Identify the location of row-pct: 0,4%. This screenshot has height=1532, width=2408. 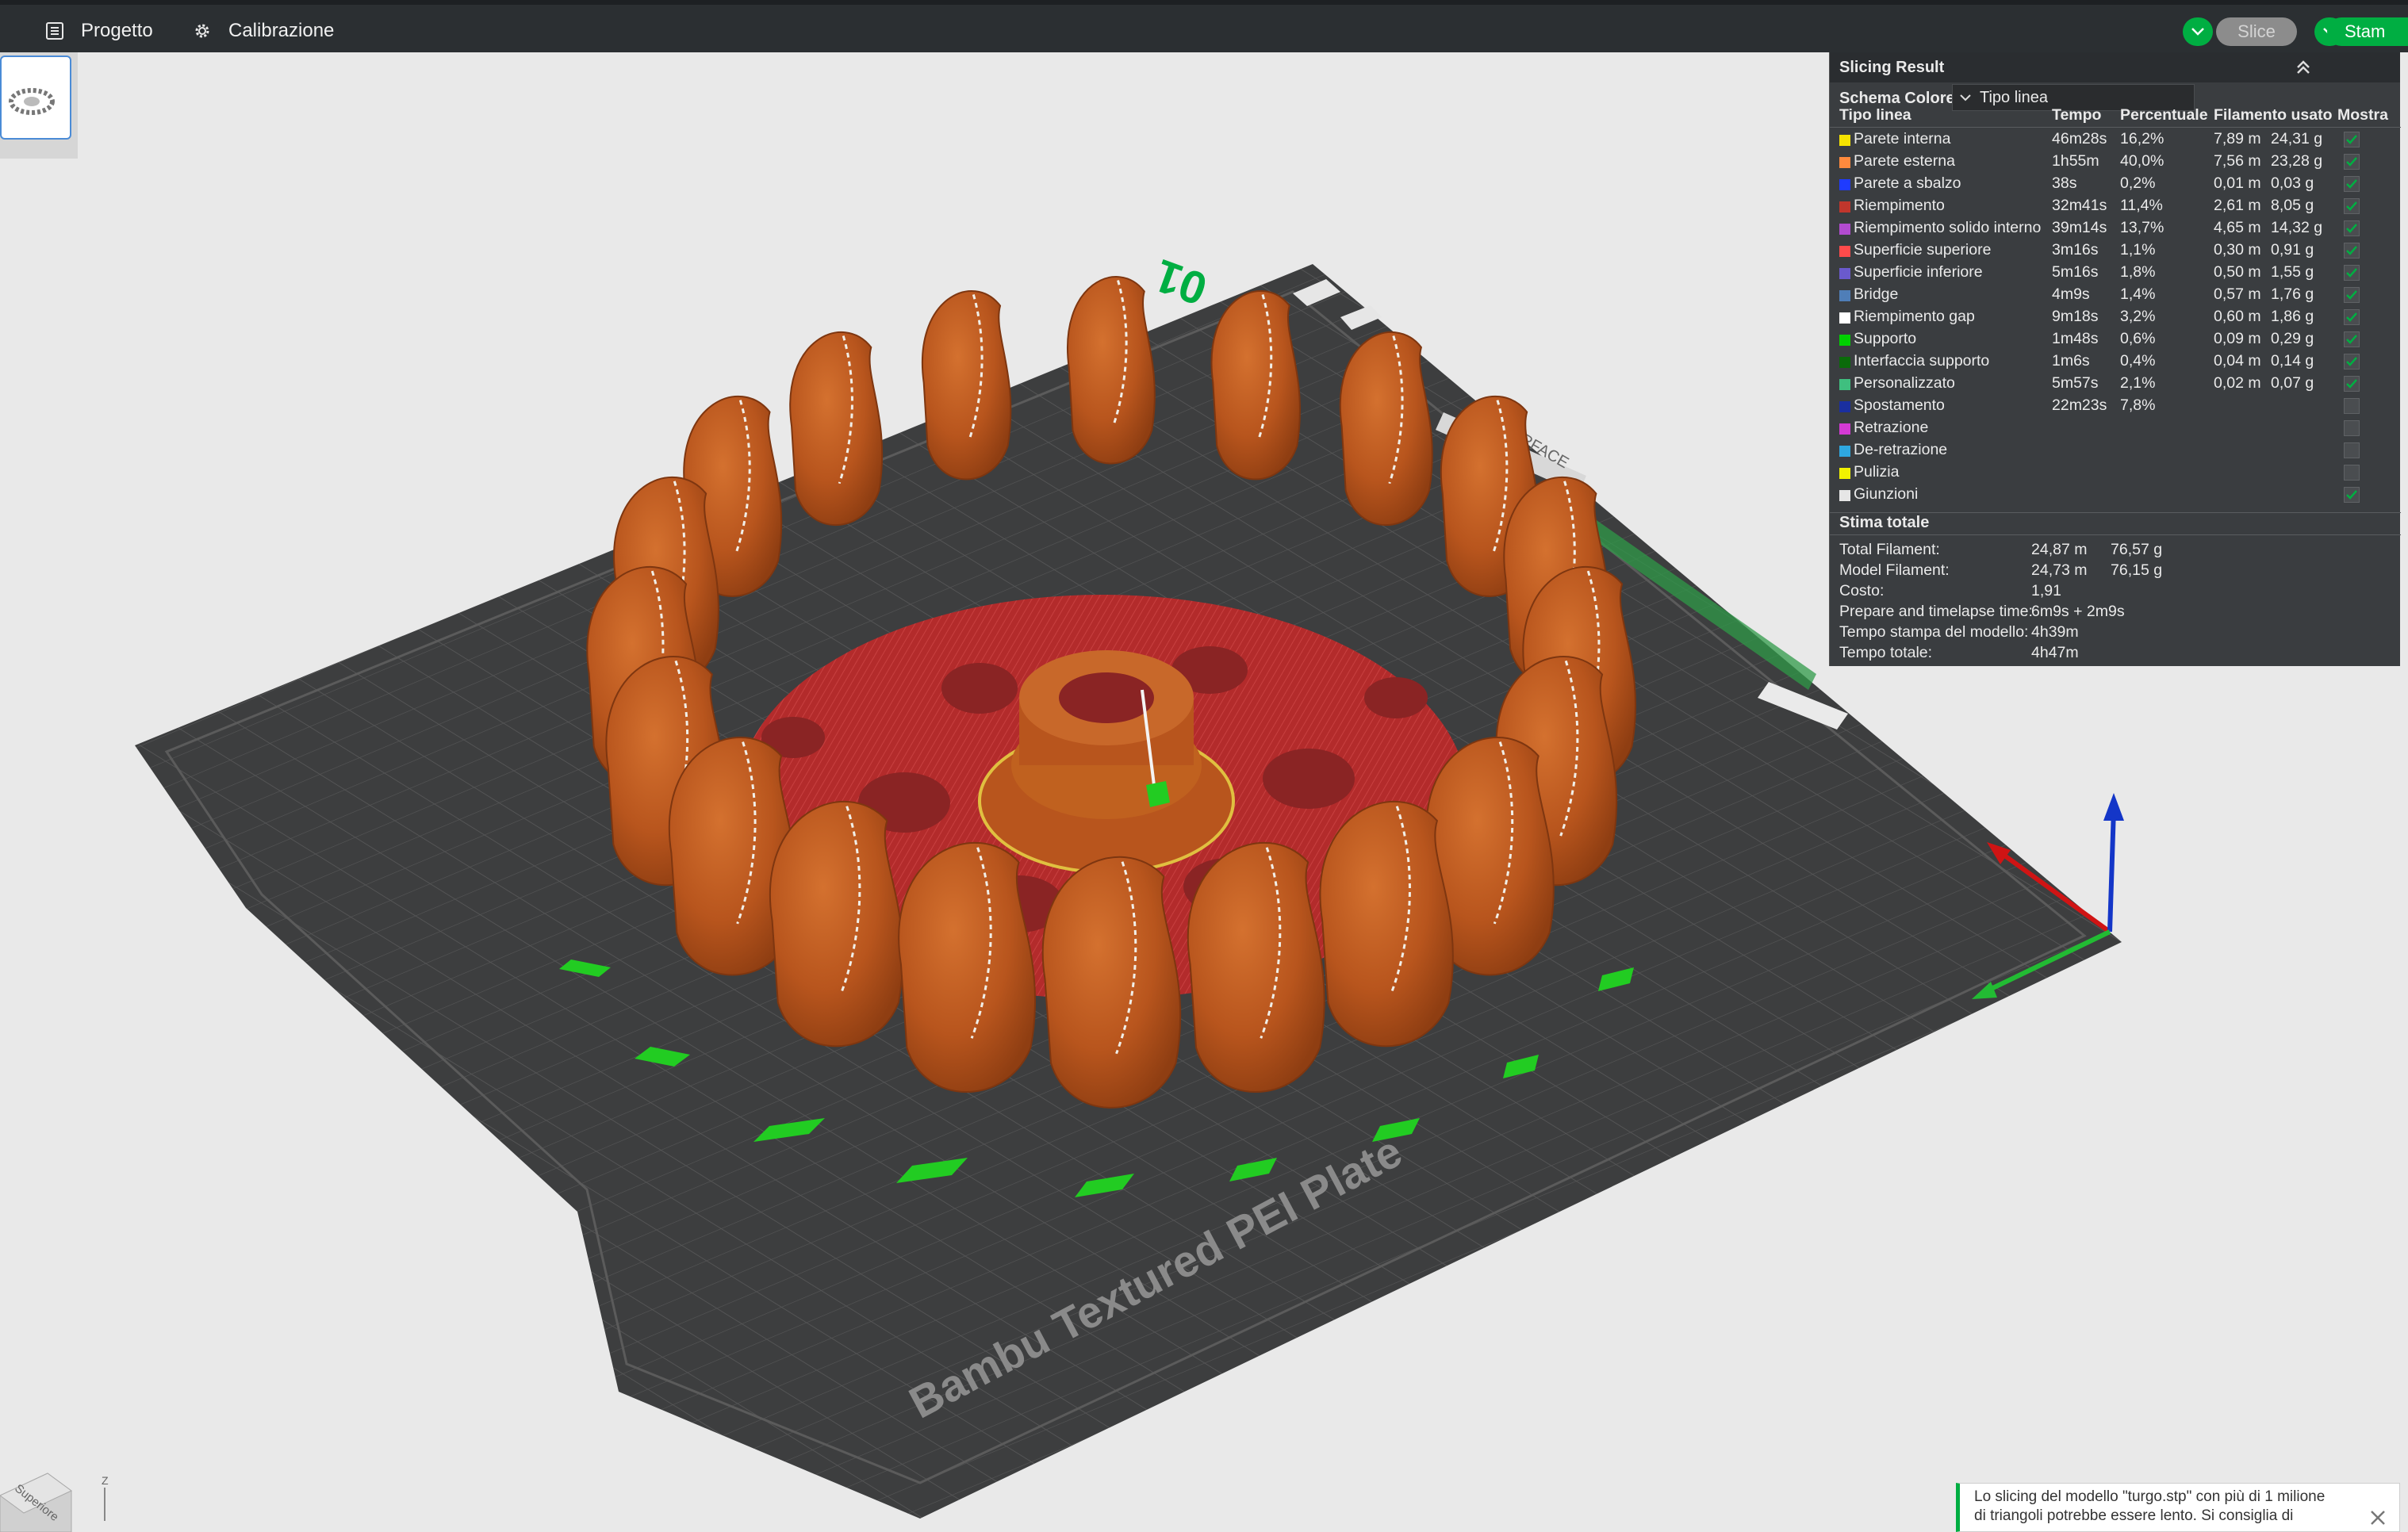
(2138, 361).